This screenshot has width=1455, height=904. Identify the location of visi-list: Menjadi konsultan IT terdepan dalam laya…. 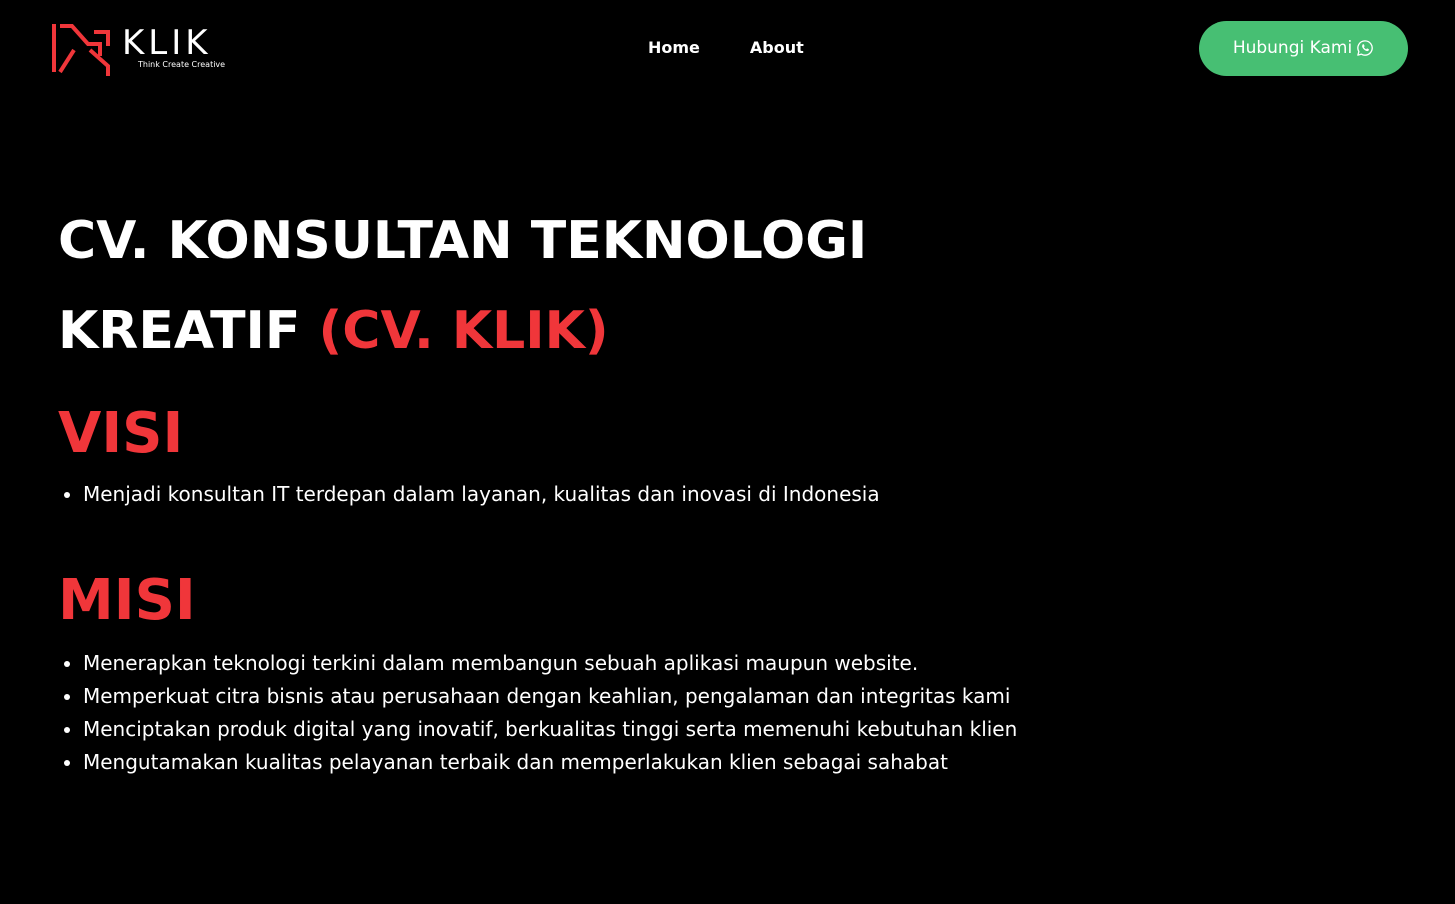
(558, 494).